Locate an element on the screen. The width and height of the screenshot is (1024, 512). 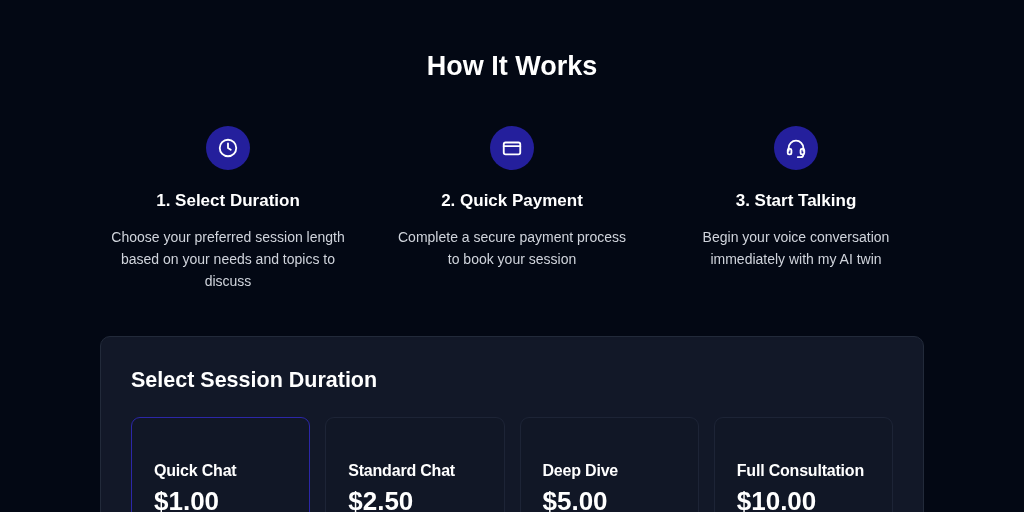
credit-card-icon is located at coordinates (512, 148).